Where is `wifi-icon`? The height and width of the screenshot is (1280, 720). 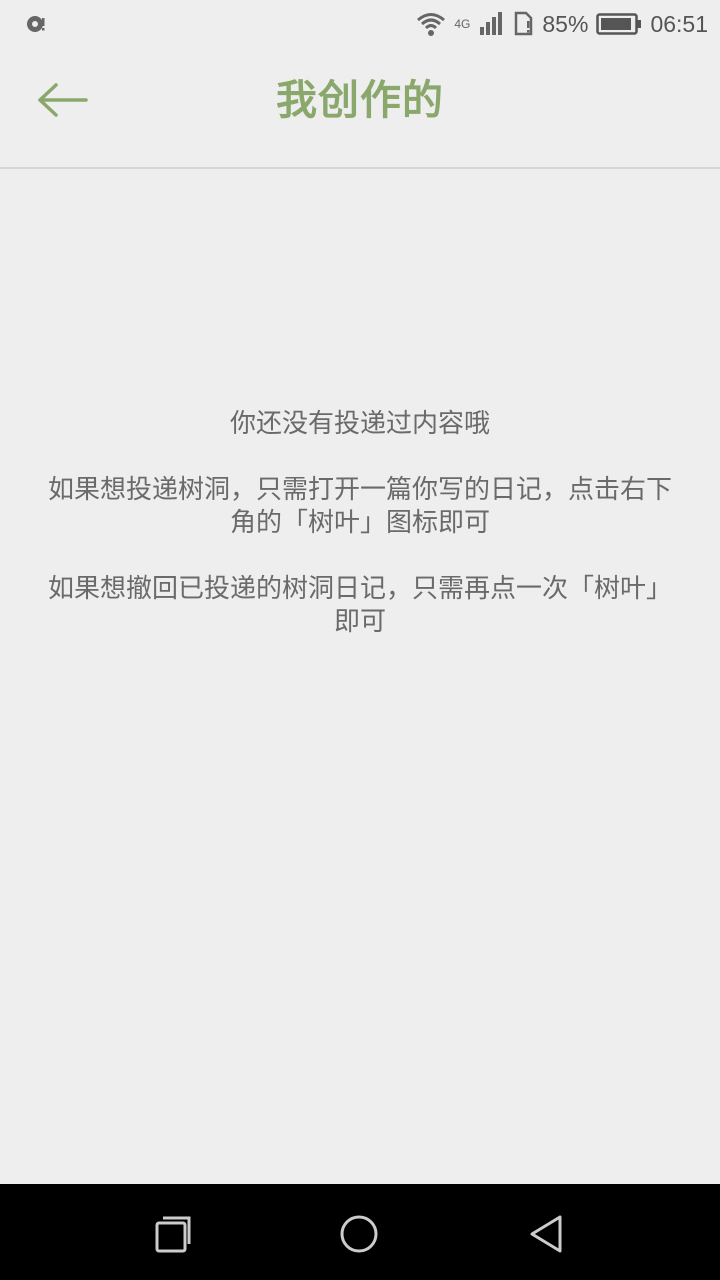
wifi-icon is located at coordinates (431, 24).